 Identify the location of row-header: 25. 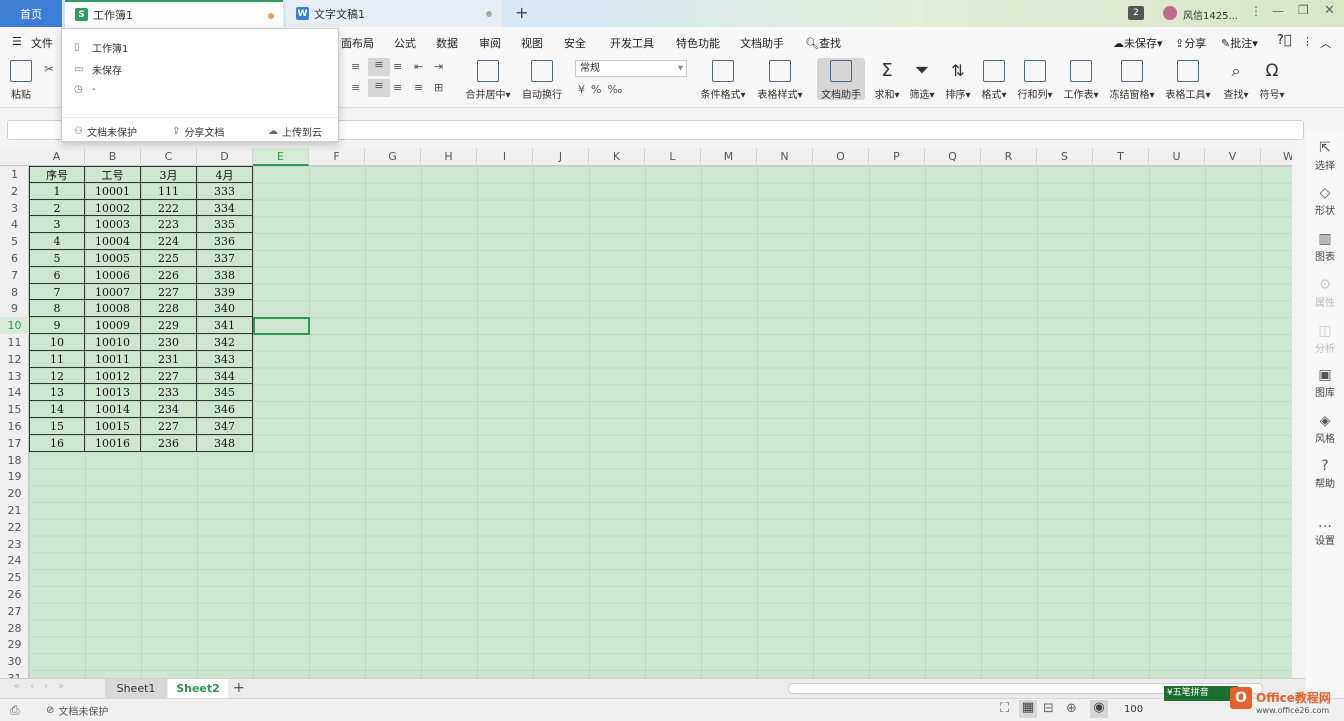
(14, 577).